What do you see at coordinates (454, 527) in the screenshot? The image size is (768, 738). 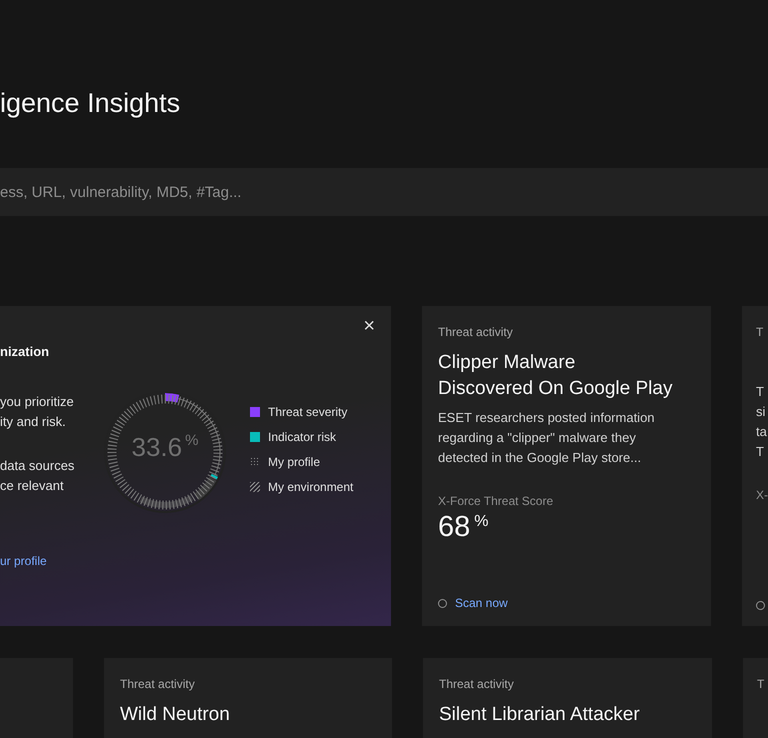 I see `score-value: 68` at bounding box center [454, 527].